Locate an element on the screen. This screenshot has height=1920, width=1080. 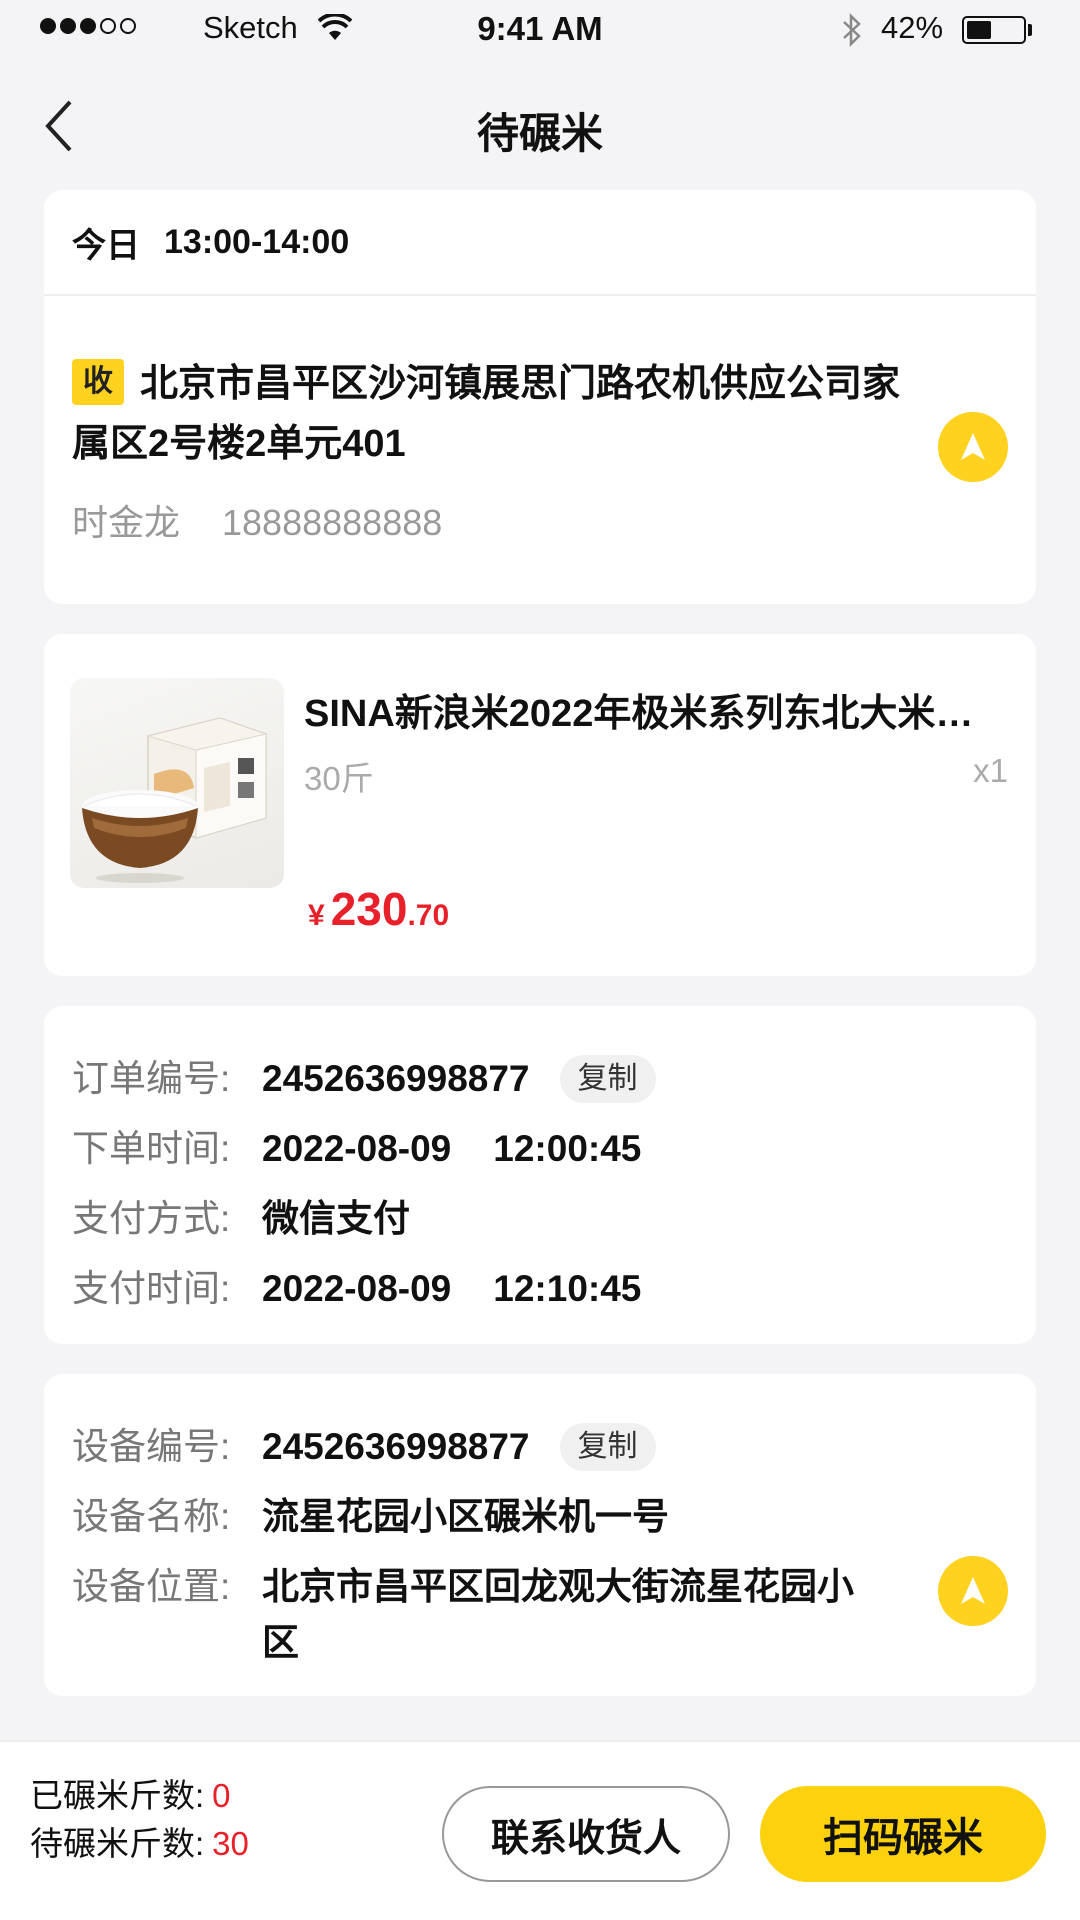
device-name-label: 设备名称: is located at coordinates (151, 1516).